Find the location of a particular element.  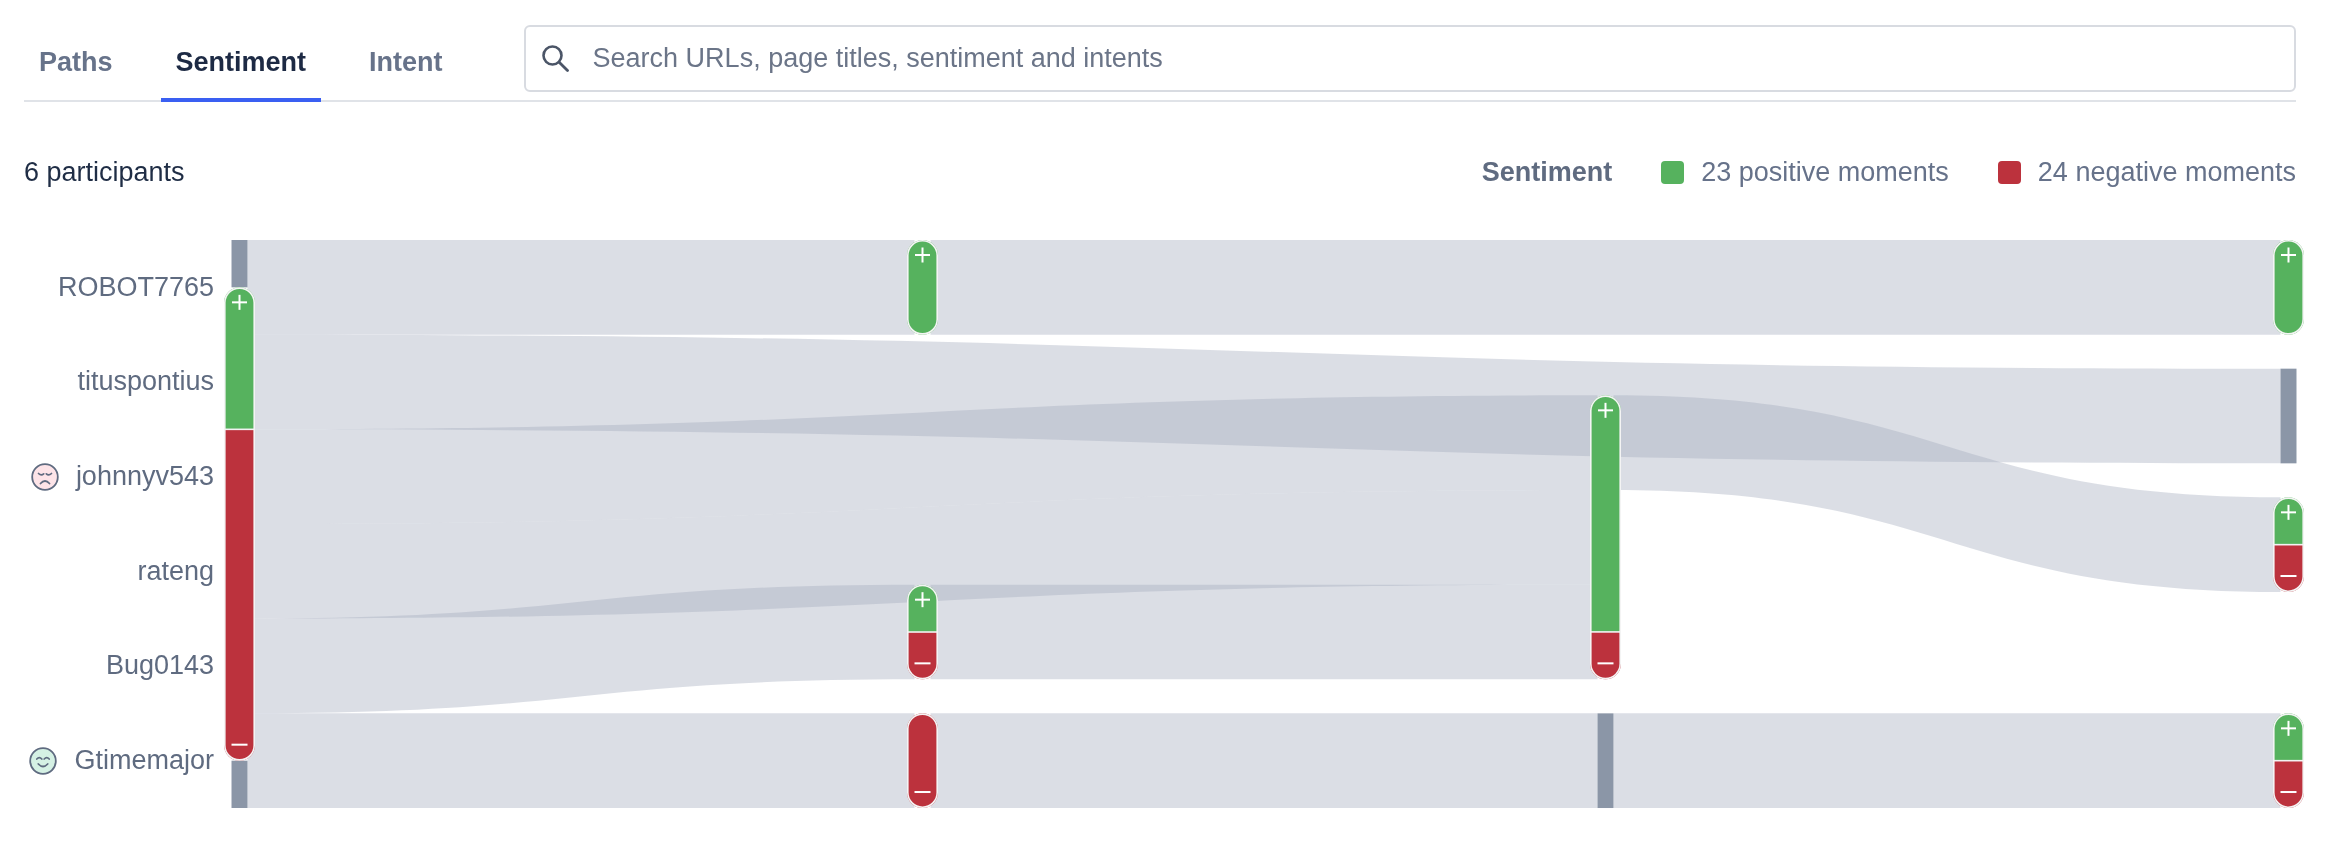

tab: Paths is located at coordinates (76, 64).